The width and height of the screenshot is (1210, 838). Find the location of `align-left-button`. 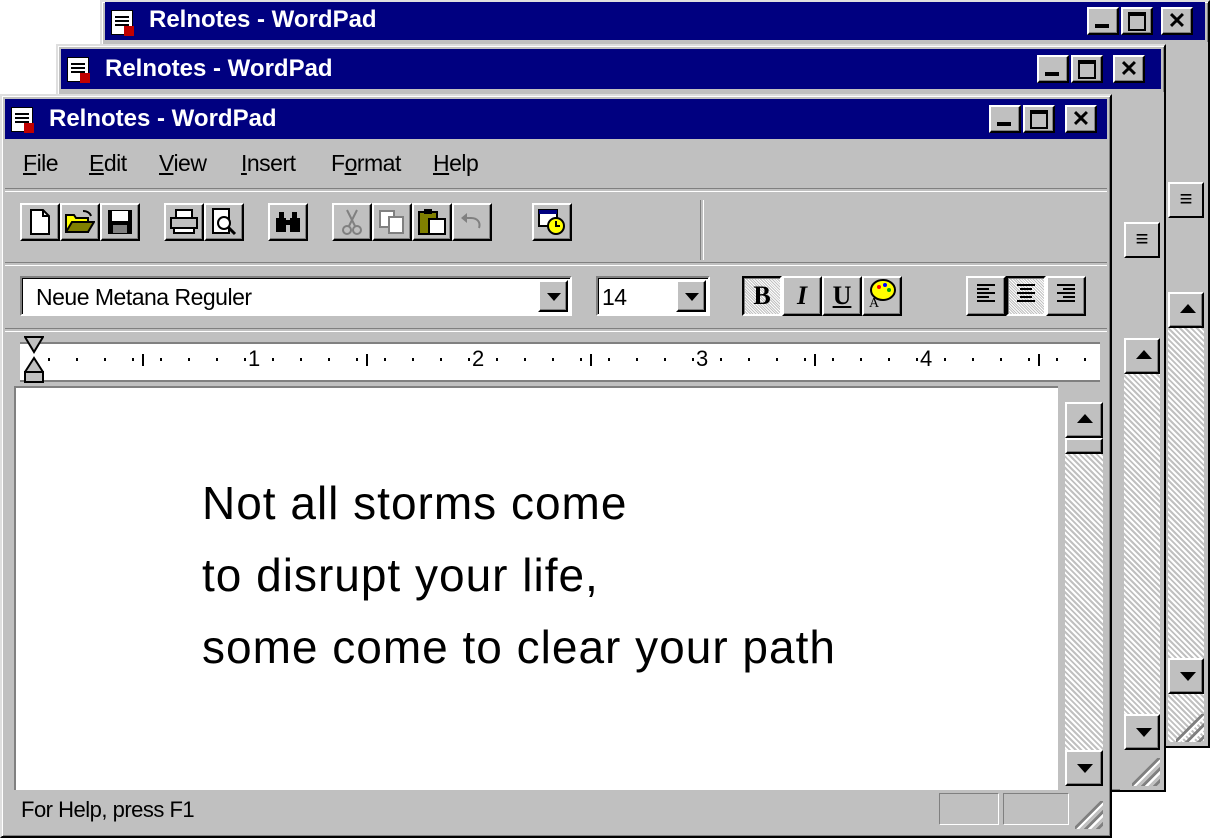

align-left-button is located at coordinates (986, 296).